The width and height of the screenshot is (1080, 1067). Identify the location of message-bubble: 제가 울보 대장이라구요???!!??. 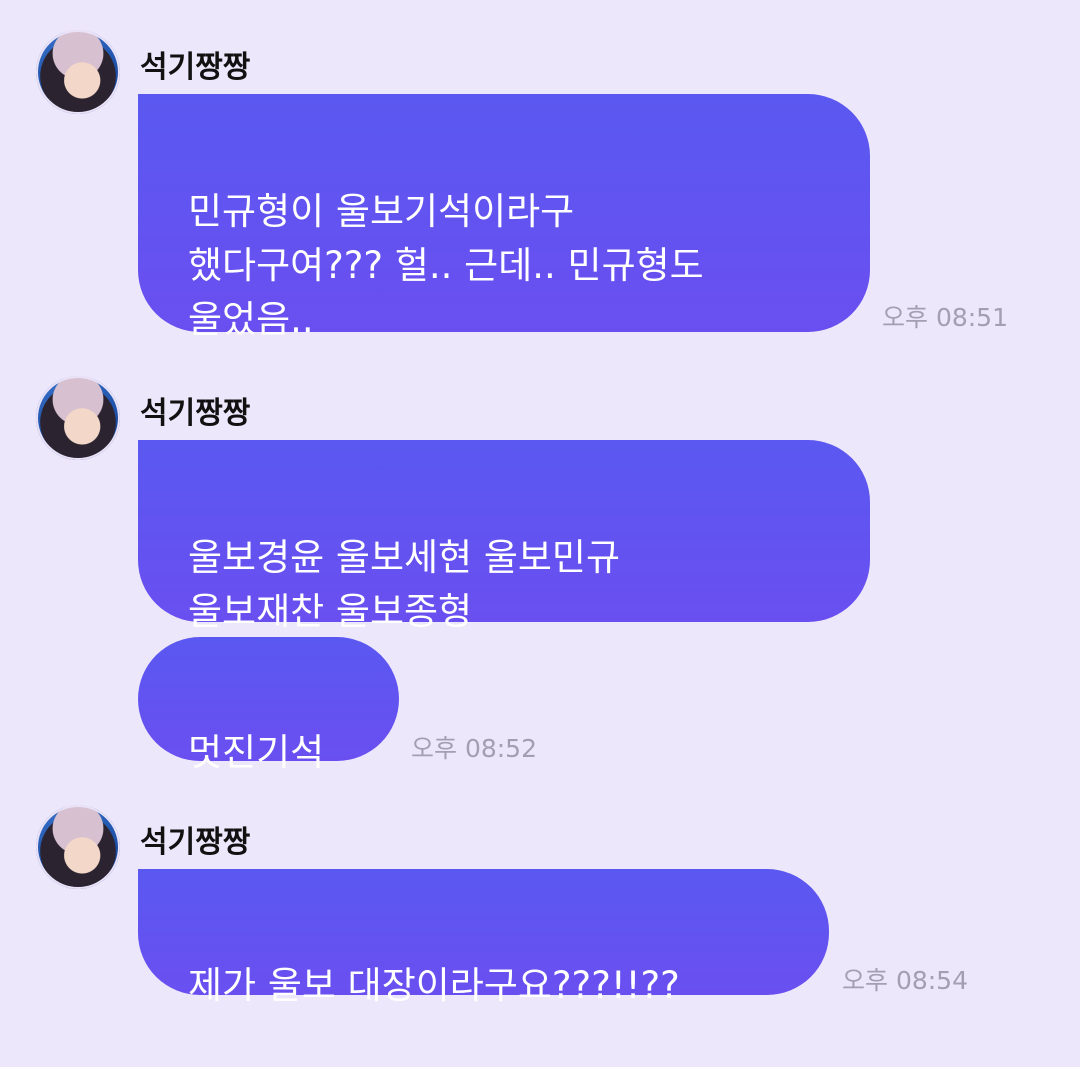
(483, 938).